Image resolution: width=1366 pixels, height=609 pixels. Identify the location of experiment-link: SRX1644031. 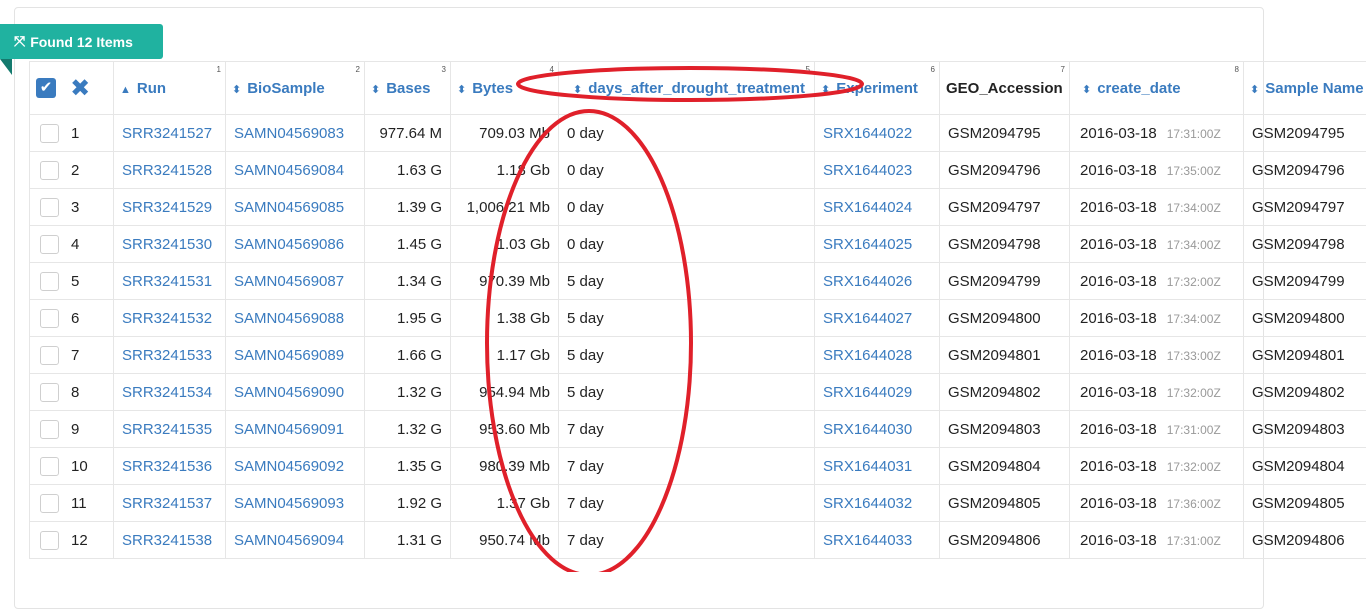
(877, 466).